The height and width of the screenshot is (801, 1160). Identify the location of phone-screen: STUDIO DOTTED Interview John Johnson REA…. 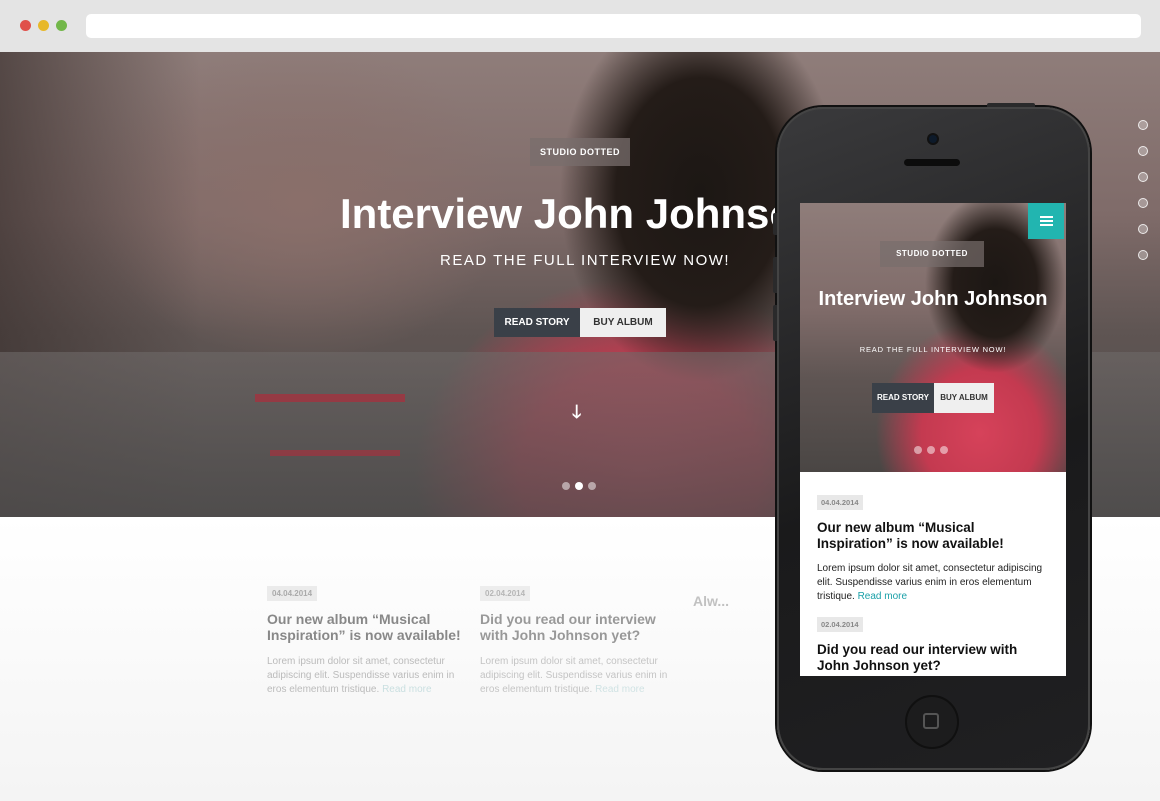
(933, 439).